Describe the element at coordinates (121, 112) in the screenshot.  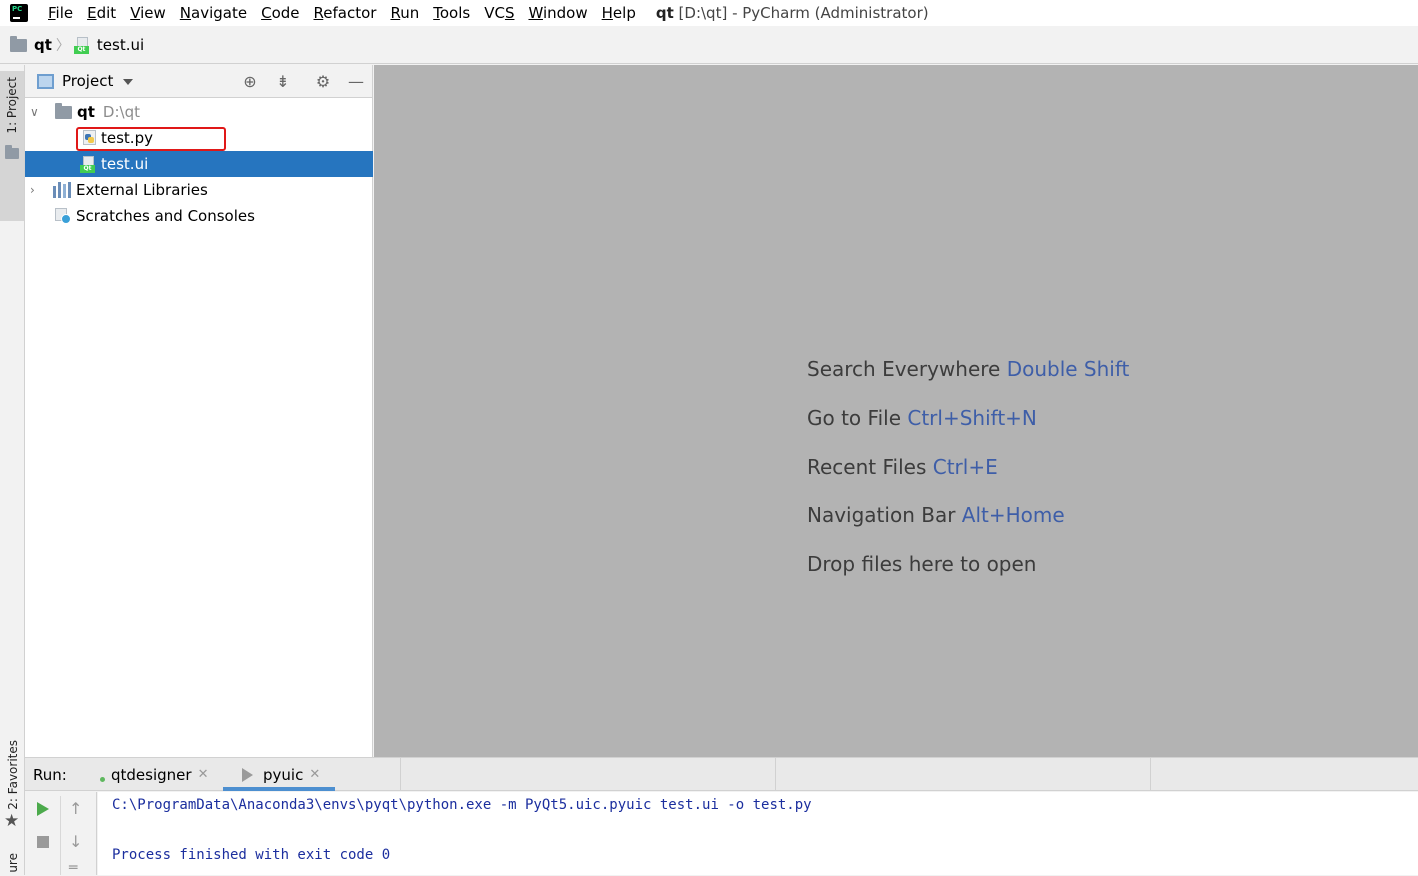
I see `tree-root-path: D:\qt` at that location.